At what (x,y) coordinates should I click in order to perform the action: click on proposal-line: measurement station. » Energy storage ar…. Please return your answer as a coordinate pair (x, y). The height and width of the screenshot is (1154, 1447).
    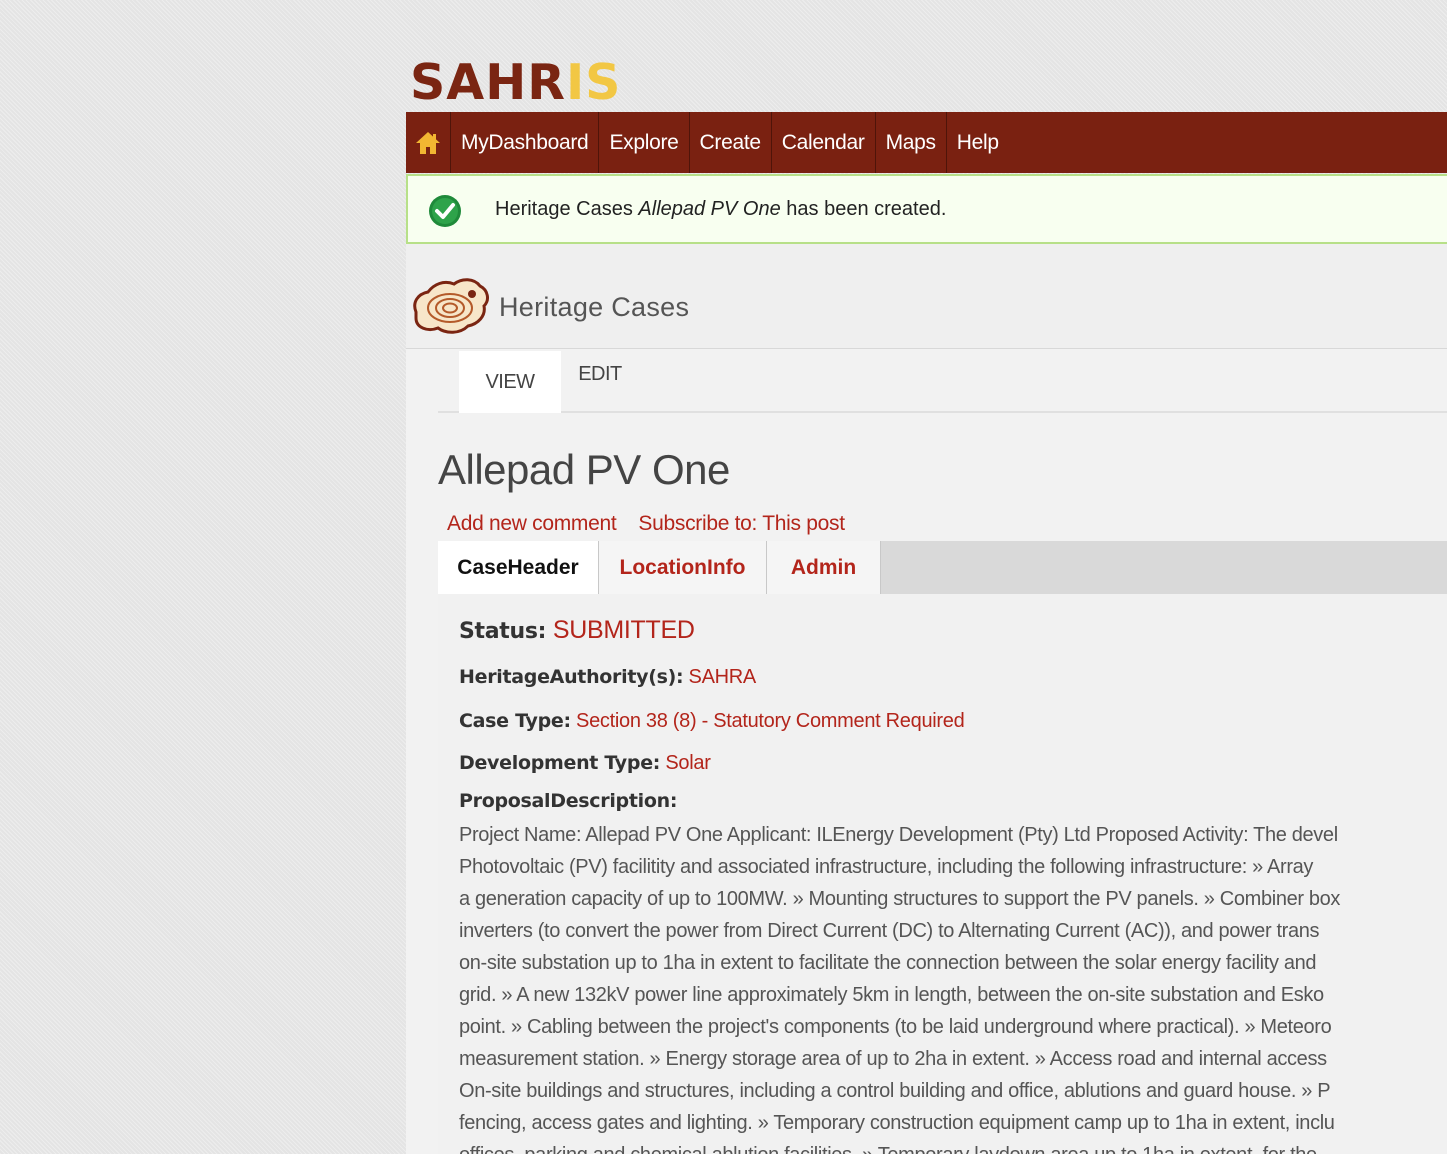
    Looking at the image, I should click on (893, 1059).